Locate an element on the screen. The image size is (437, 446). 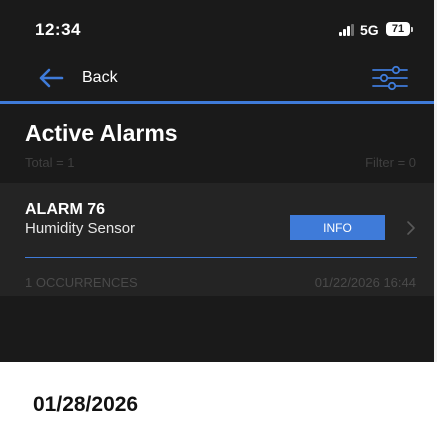
alarm-name: ALARM 76 is located at coordinates (65, 209).